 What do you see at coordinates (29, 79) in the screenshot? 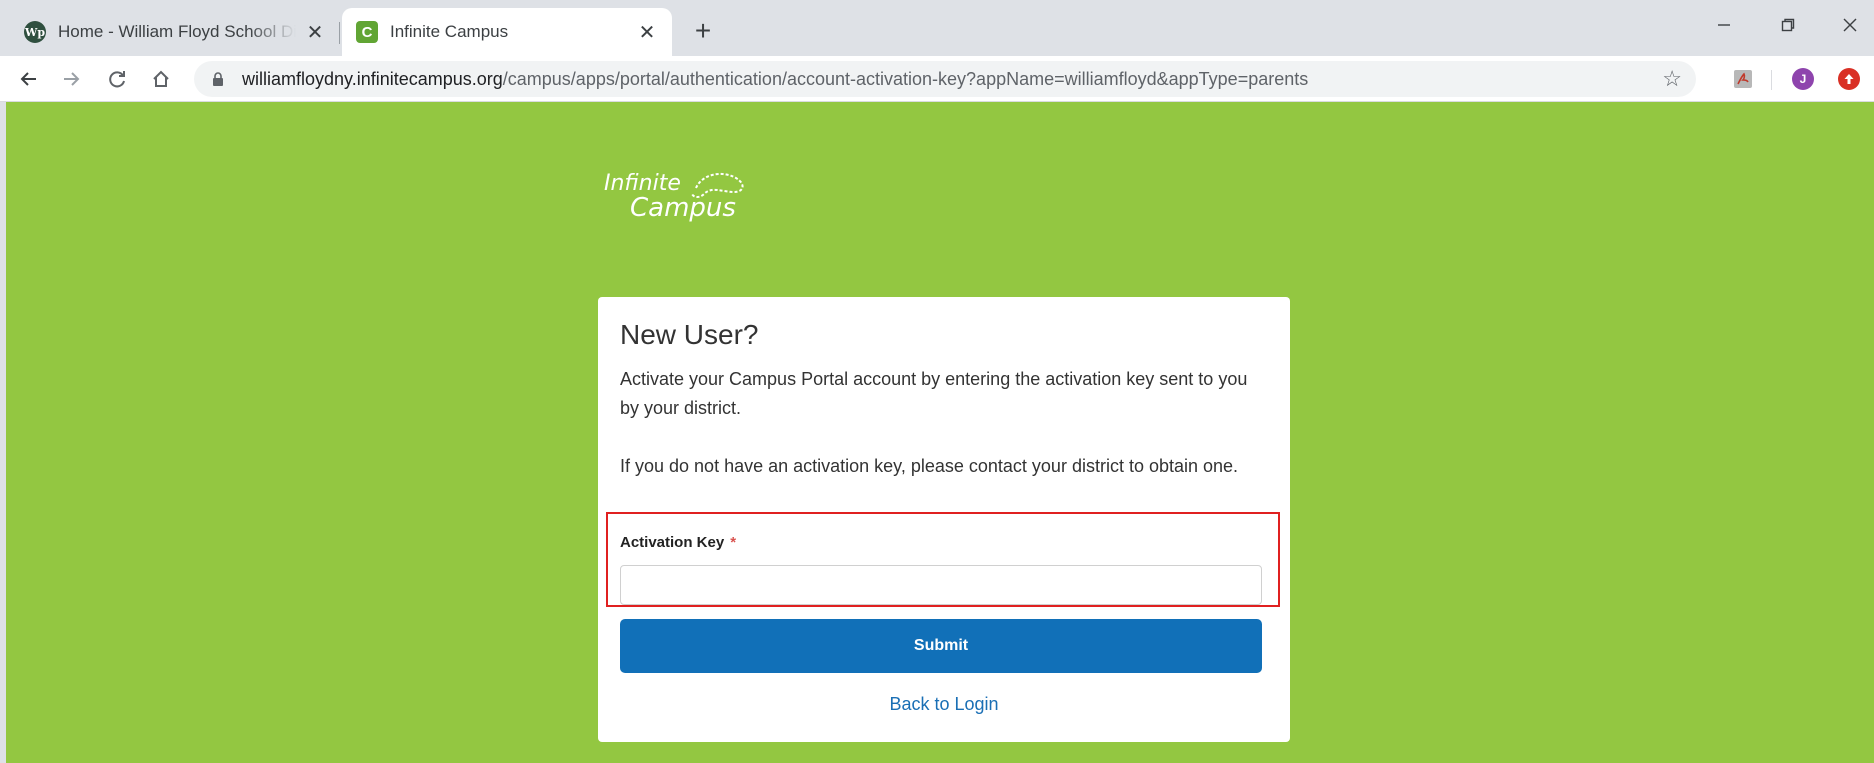
I see `back-arrow-icon` at bounding box center [29, 79].